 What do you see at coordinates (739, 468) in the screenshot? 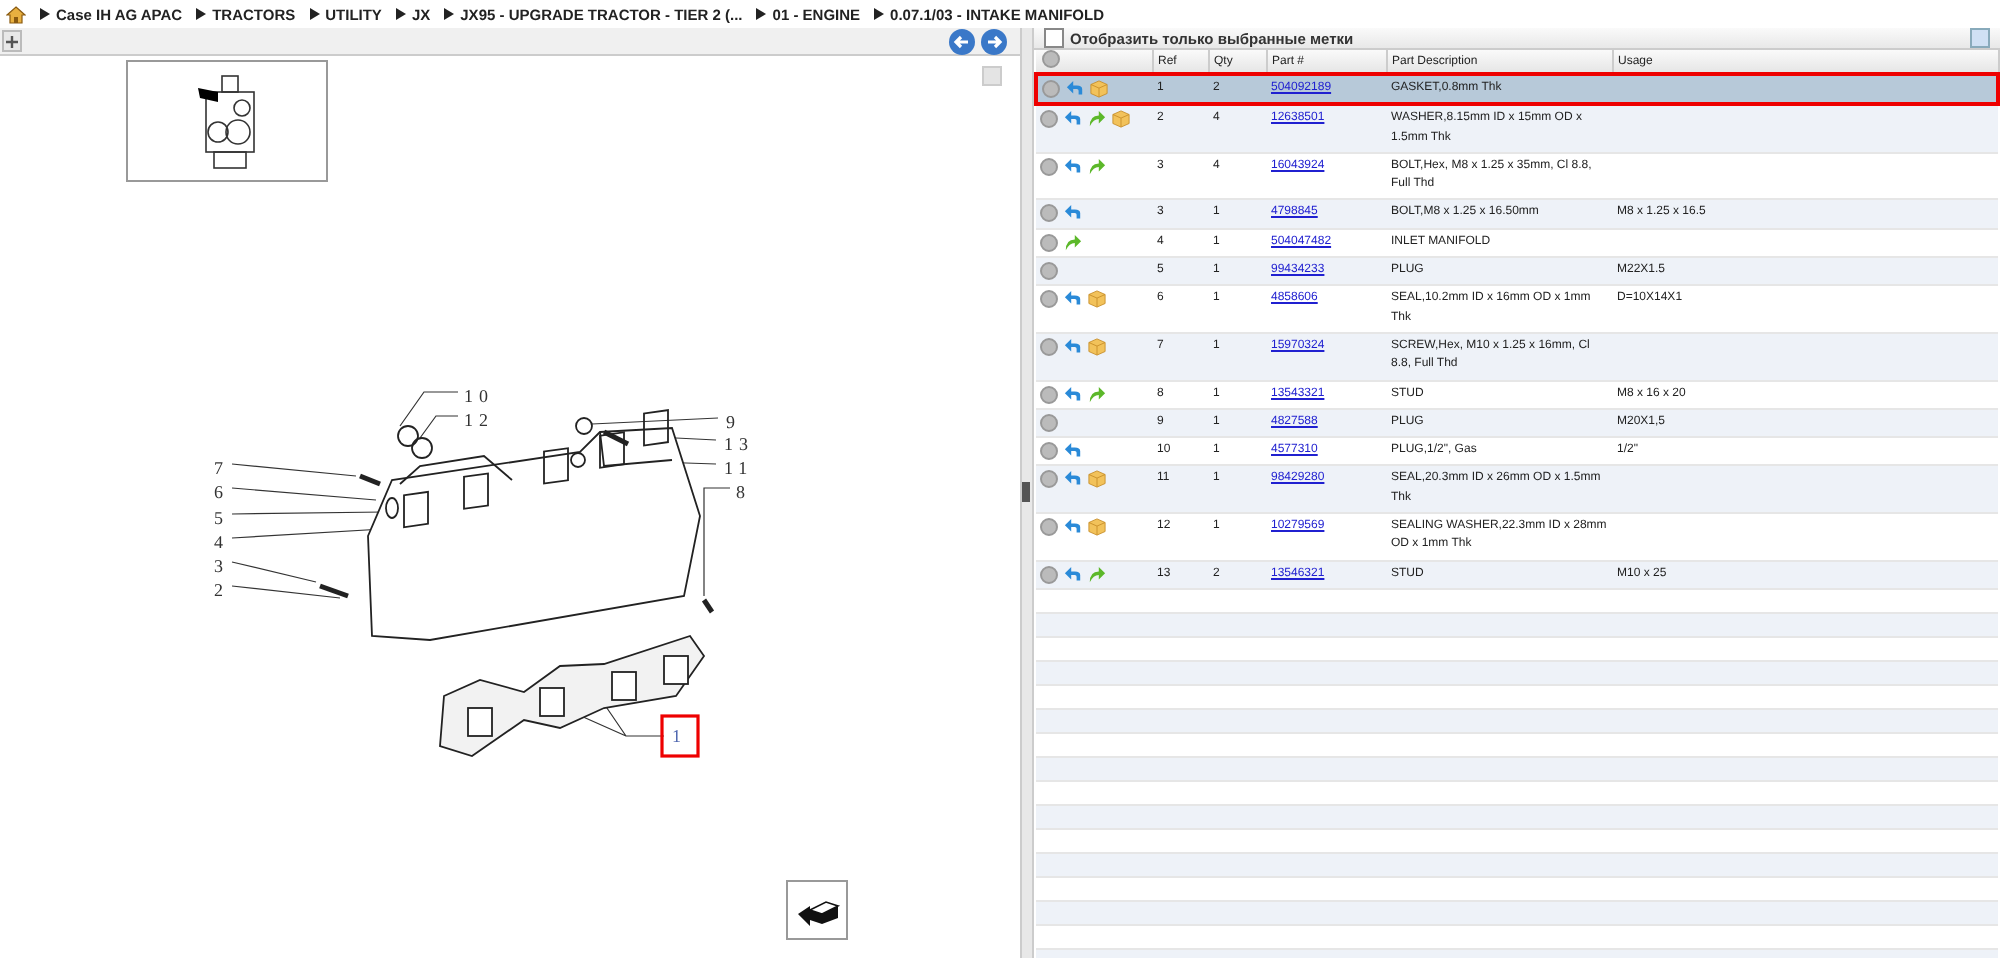
I see `callout-number: 11` at bounding box center [739, 468].